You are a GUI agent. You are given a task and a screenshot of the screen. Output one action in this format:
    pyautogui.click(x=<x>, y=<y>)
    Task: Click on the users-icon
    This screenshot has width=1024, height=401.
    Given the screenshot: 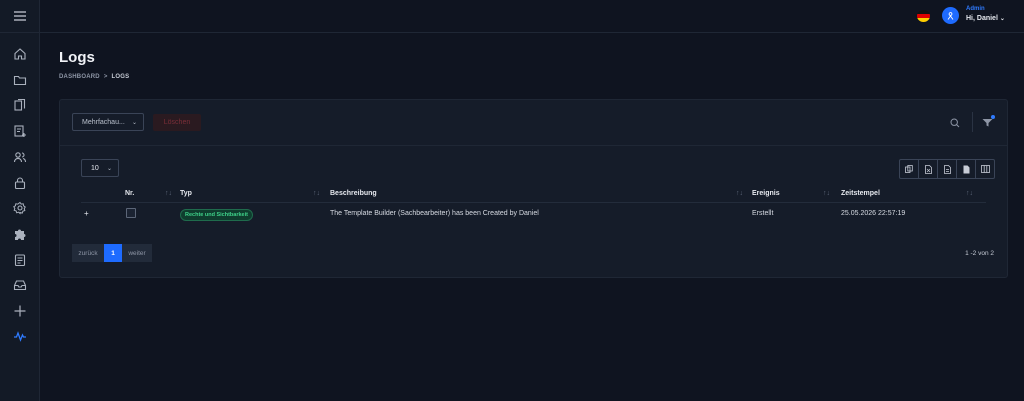 What is the action you would take?
    pyautogui.click(x=19, y=157)
    